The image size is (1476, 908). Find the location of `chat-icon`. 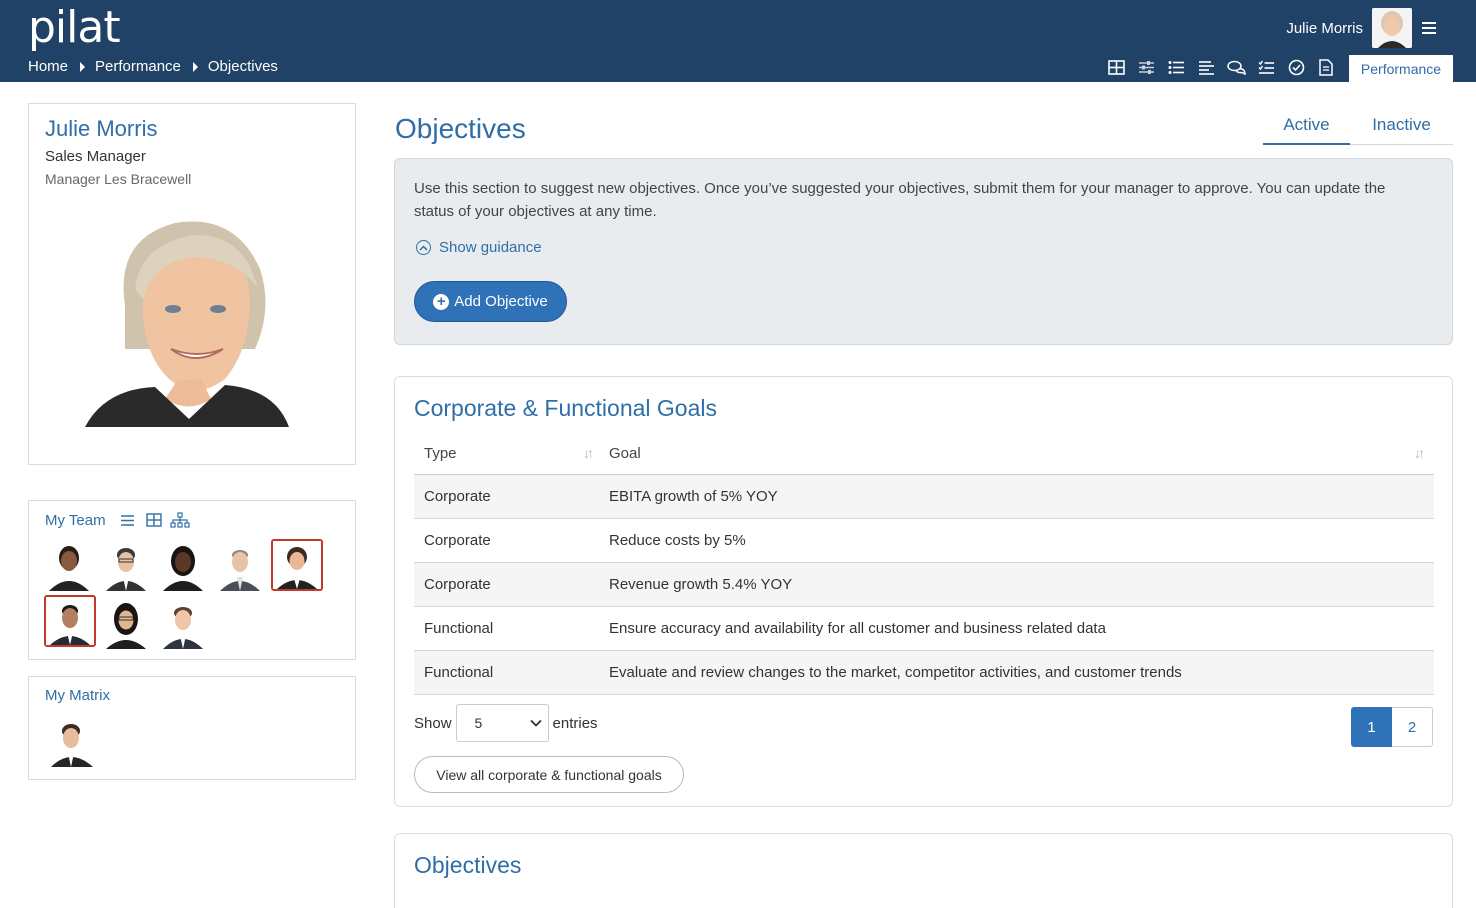

chat-icon is located at coordinates (1236, 67).